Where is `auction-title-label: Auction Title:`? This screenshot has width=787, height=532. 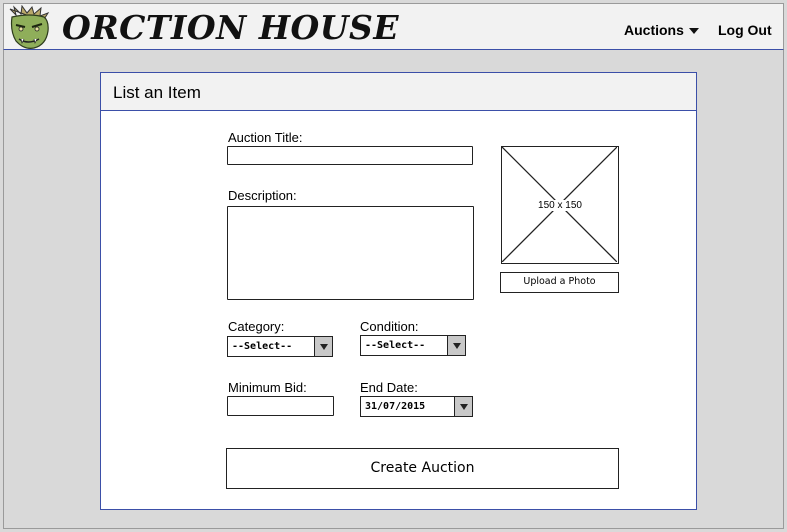 auction-title-label: Auction Title: is located at coordinates (265, 137).